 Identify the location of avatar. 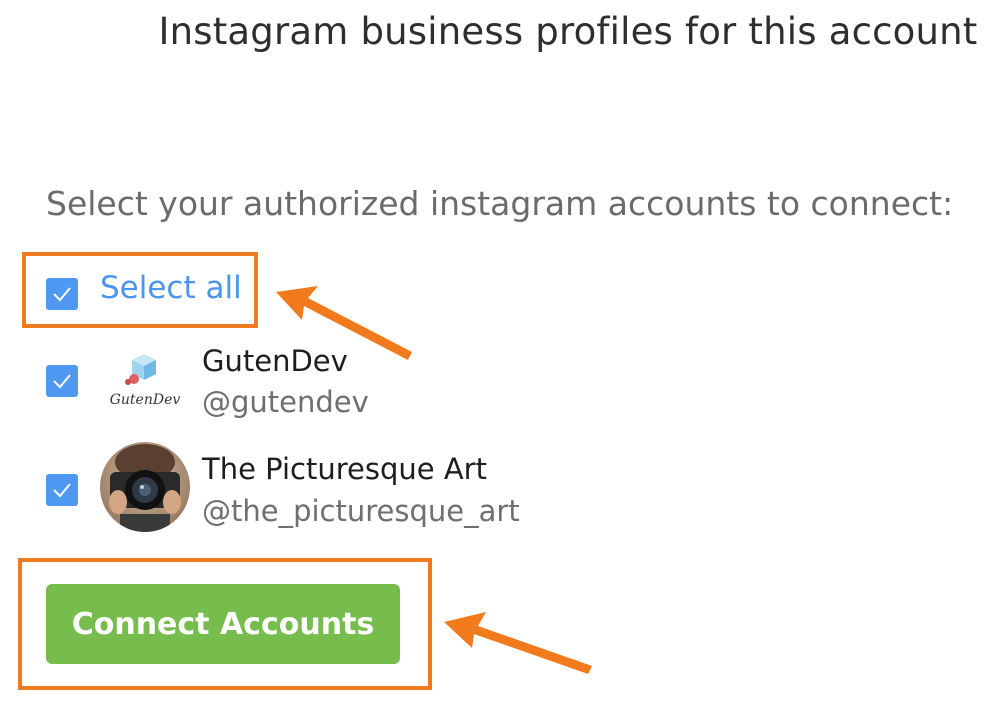
(145, 487).